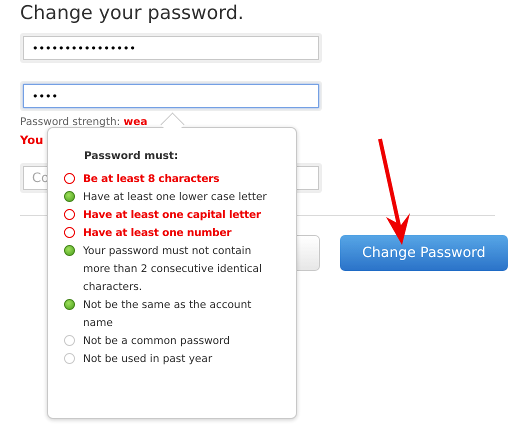 This screenshot has width=508, height=440. What do you see at coordinates (32, 140) in the screenshot?
I see `error-message: You` at bounding box center [32, 140].